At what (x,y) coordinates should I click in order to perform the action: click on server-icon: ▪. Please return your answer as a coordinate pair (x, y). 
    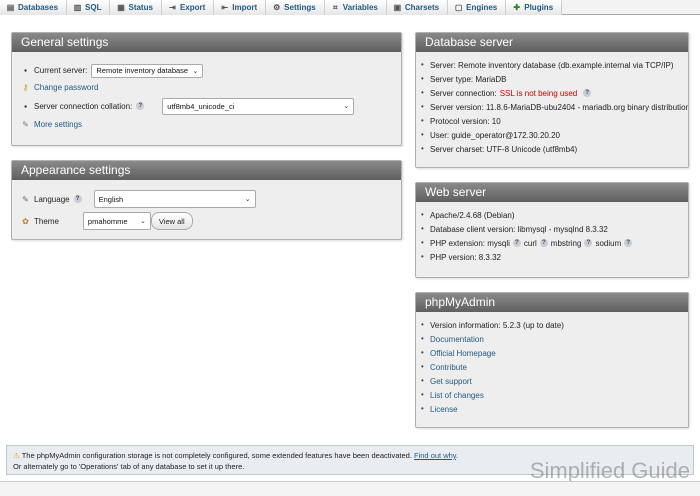
    Looking at the image, I should click on (25, 70).